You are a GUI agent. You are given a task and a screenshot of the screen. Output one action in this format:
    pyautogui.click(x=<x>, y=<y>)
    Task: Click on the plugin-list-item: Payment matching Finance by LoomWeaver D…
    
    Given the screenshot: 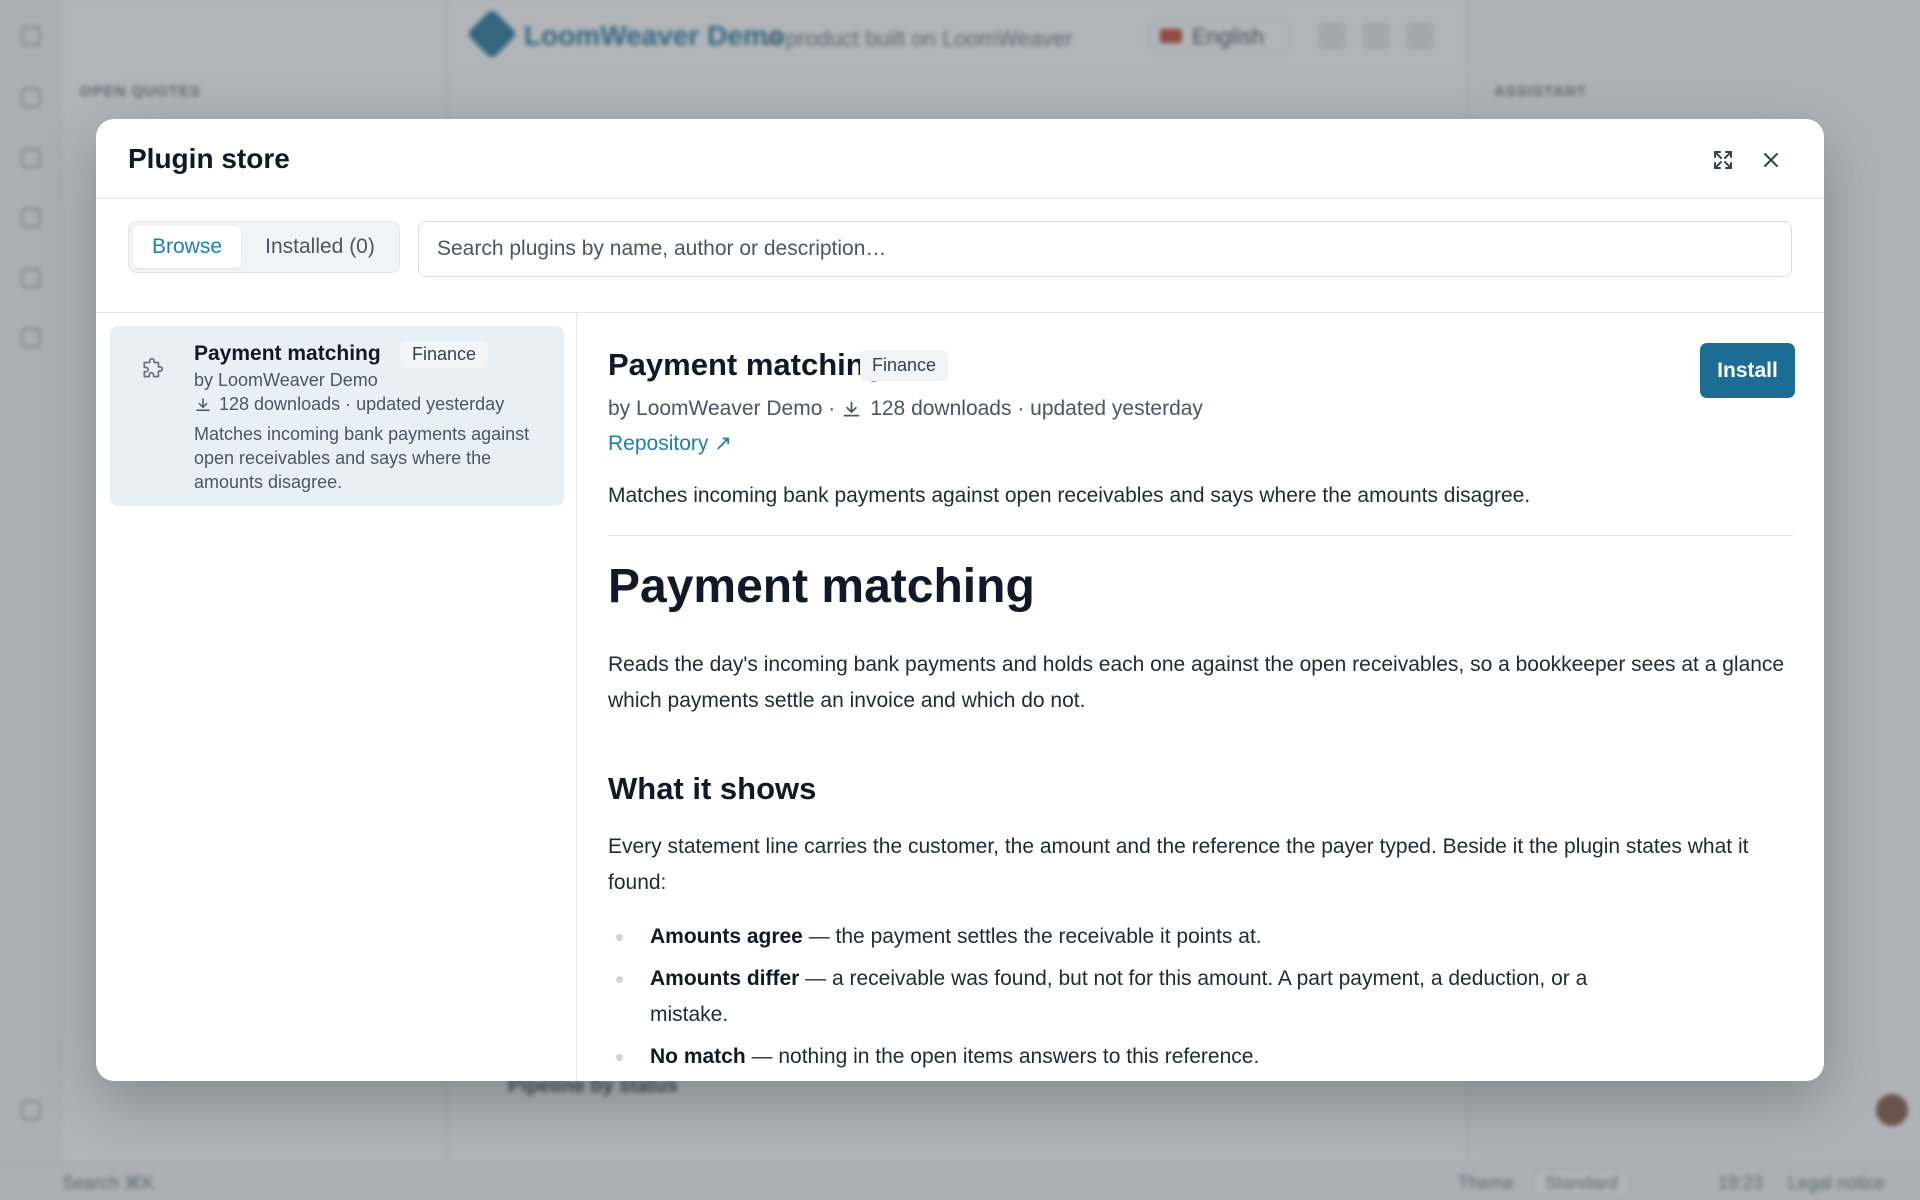 What is the action you would take?
    pyautogui.click(x=337, y=416)
    